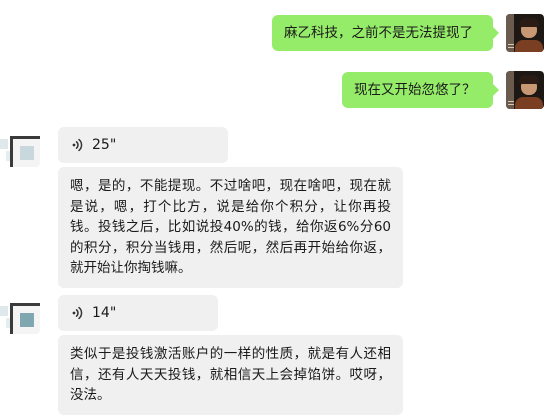  I want to click on voice-message-bubble: 25", so click(143, 145).